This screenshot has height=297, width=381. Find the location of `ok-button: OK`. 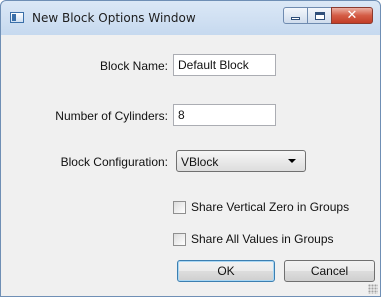

ok-button: OK is located at coordinates (226, 271).